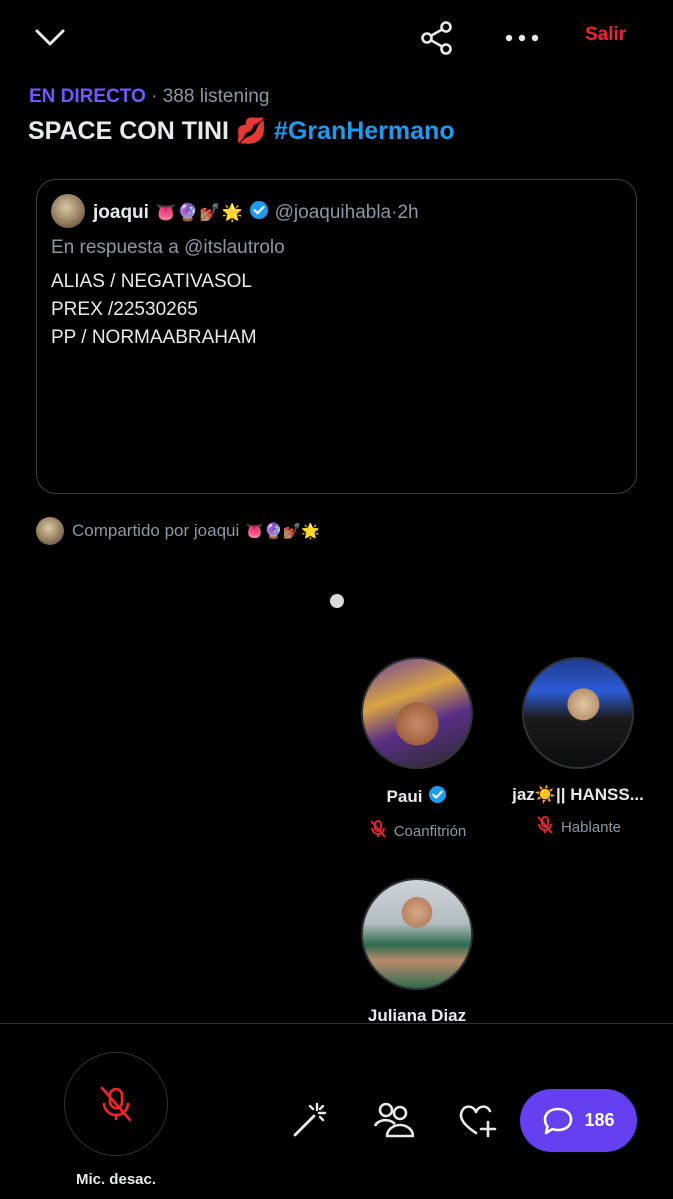 This screenshot has height=1199, width=673. I want to click on leave-button: Salir, so click(605, 35).